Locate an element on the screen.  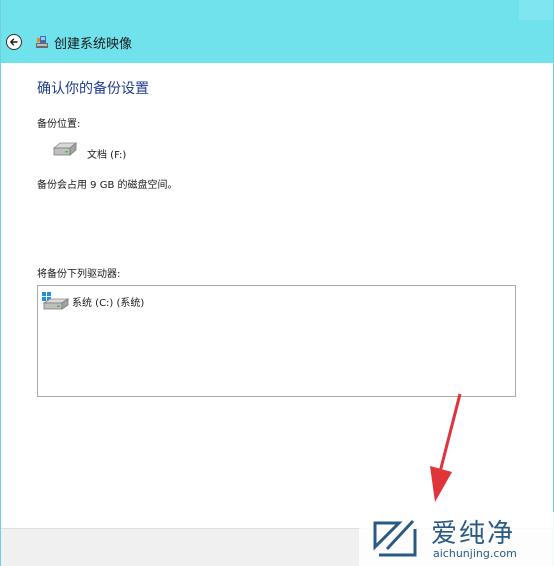
list-item: 系统 (C:) (系统) is located at coordinates (92, 301).